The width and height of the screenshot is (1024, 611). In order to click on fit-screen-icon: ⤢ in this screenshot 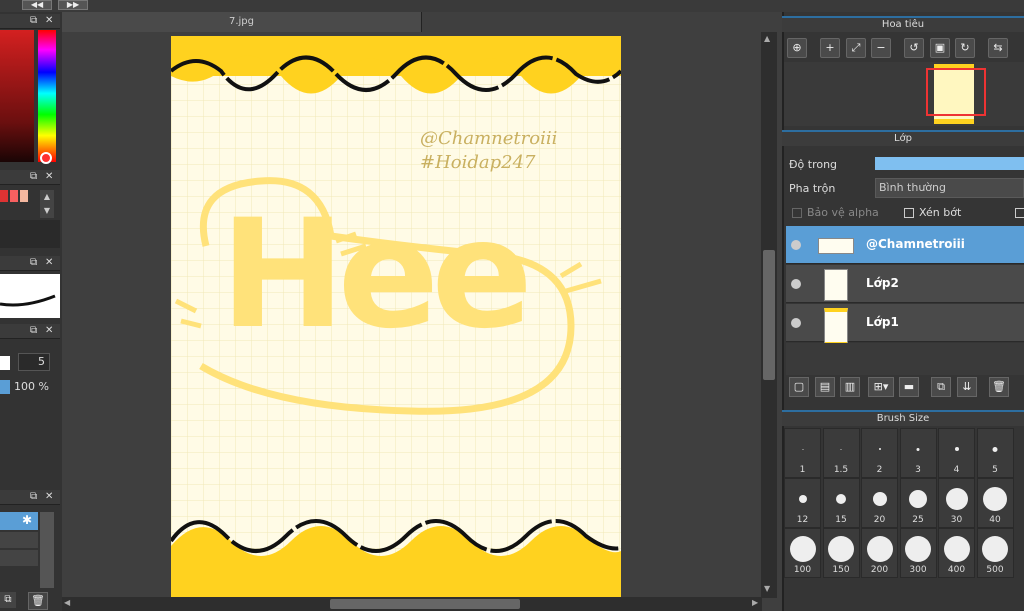, I will do `click(856, 48)`.